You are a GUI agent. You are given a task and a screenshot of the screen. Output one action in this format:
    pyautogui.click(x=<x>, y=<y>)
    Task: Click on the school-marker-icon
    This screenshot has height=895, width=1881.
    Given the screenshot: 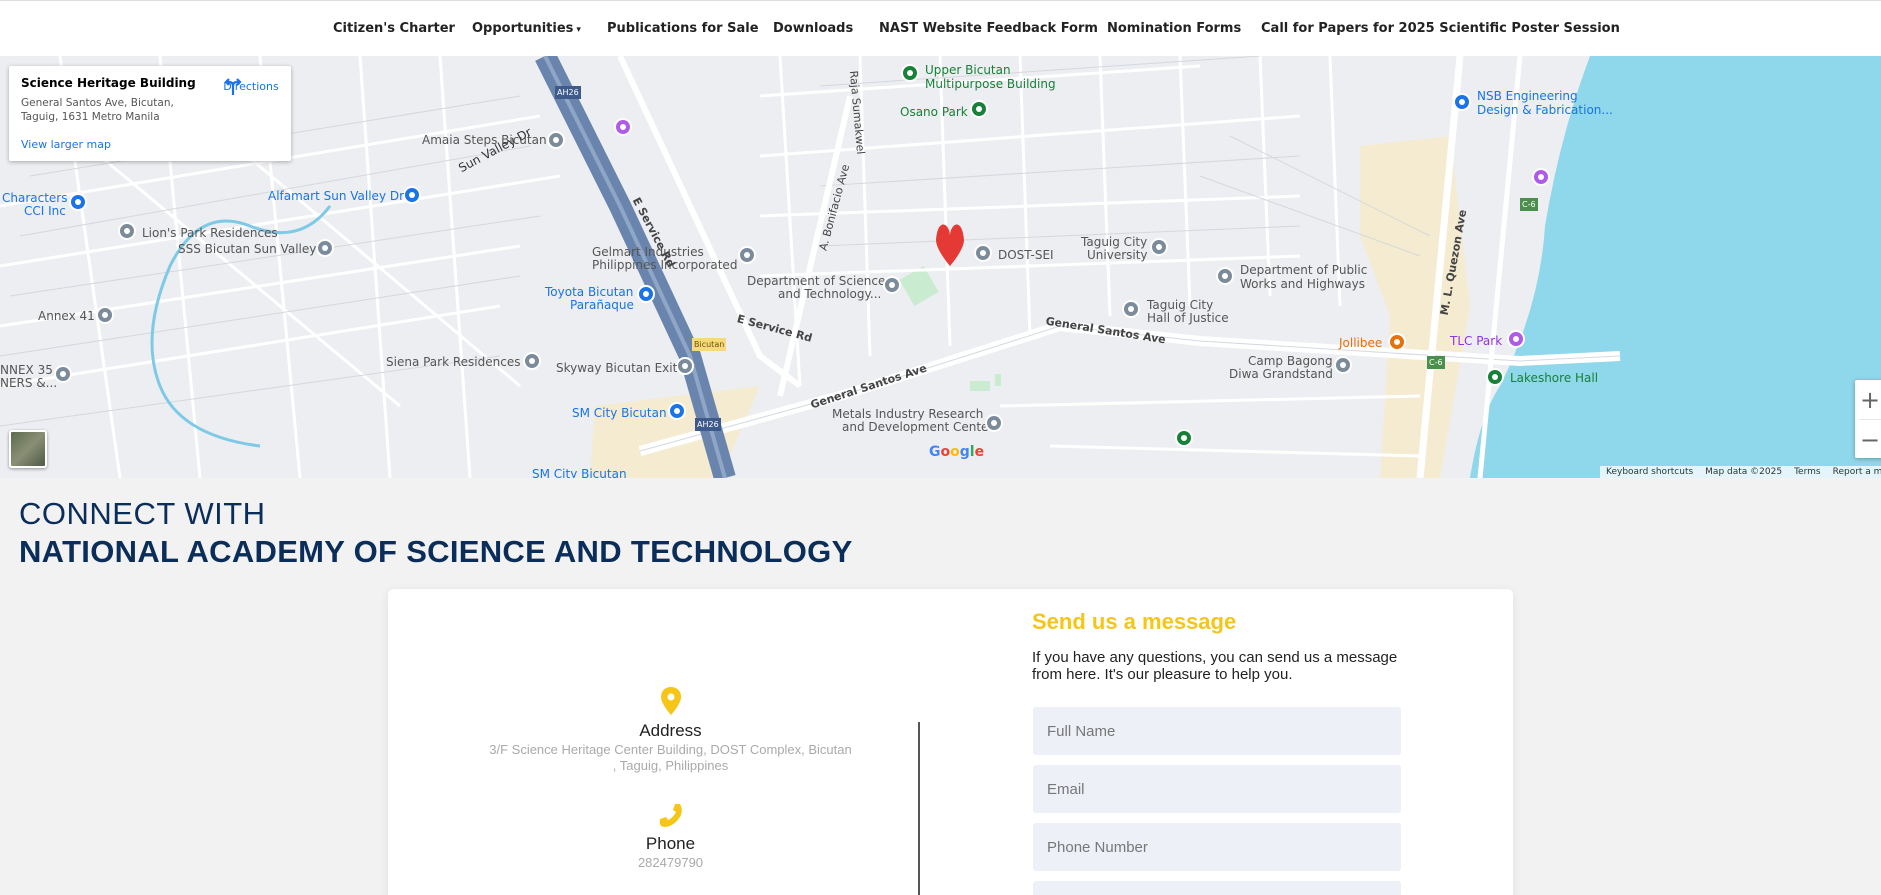 What is the action you would take?
    pyautogui.click(x=1159, y=247)
    